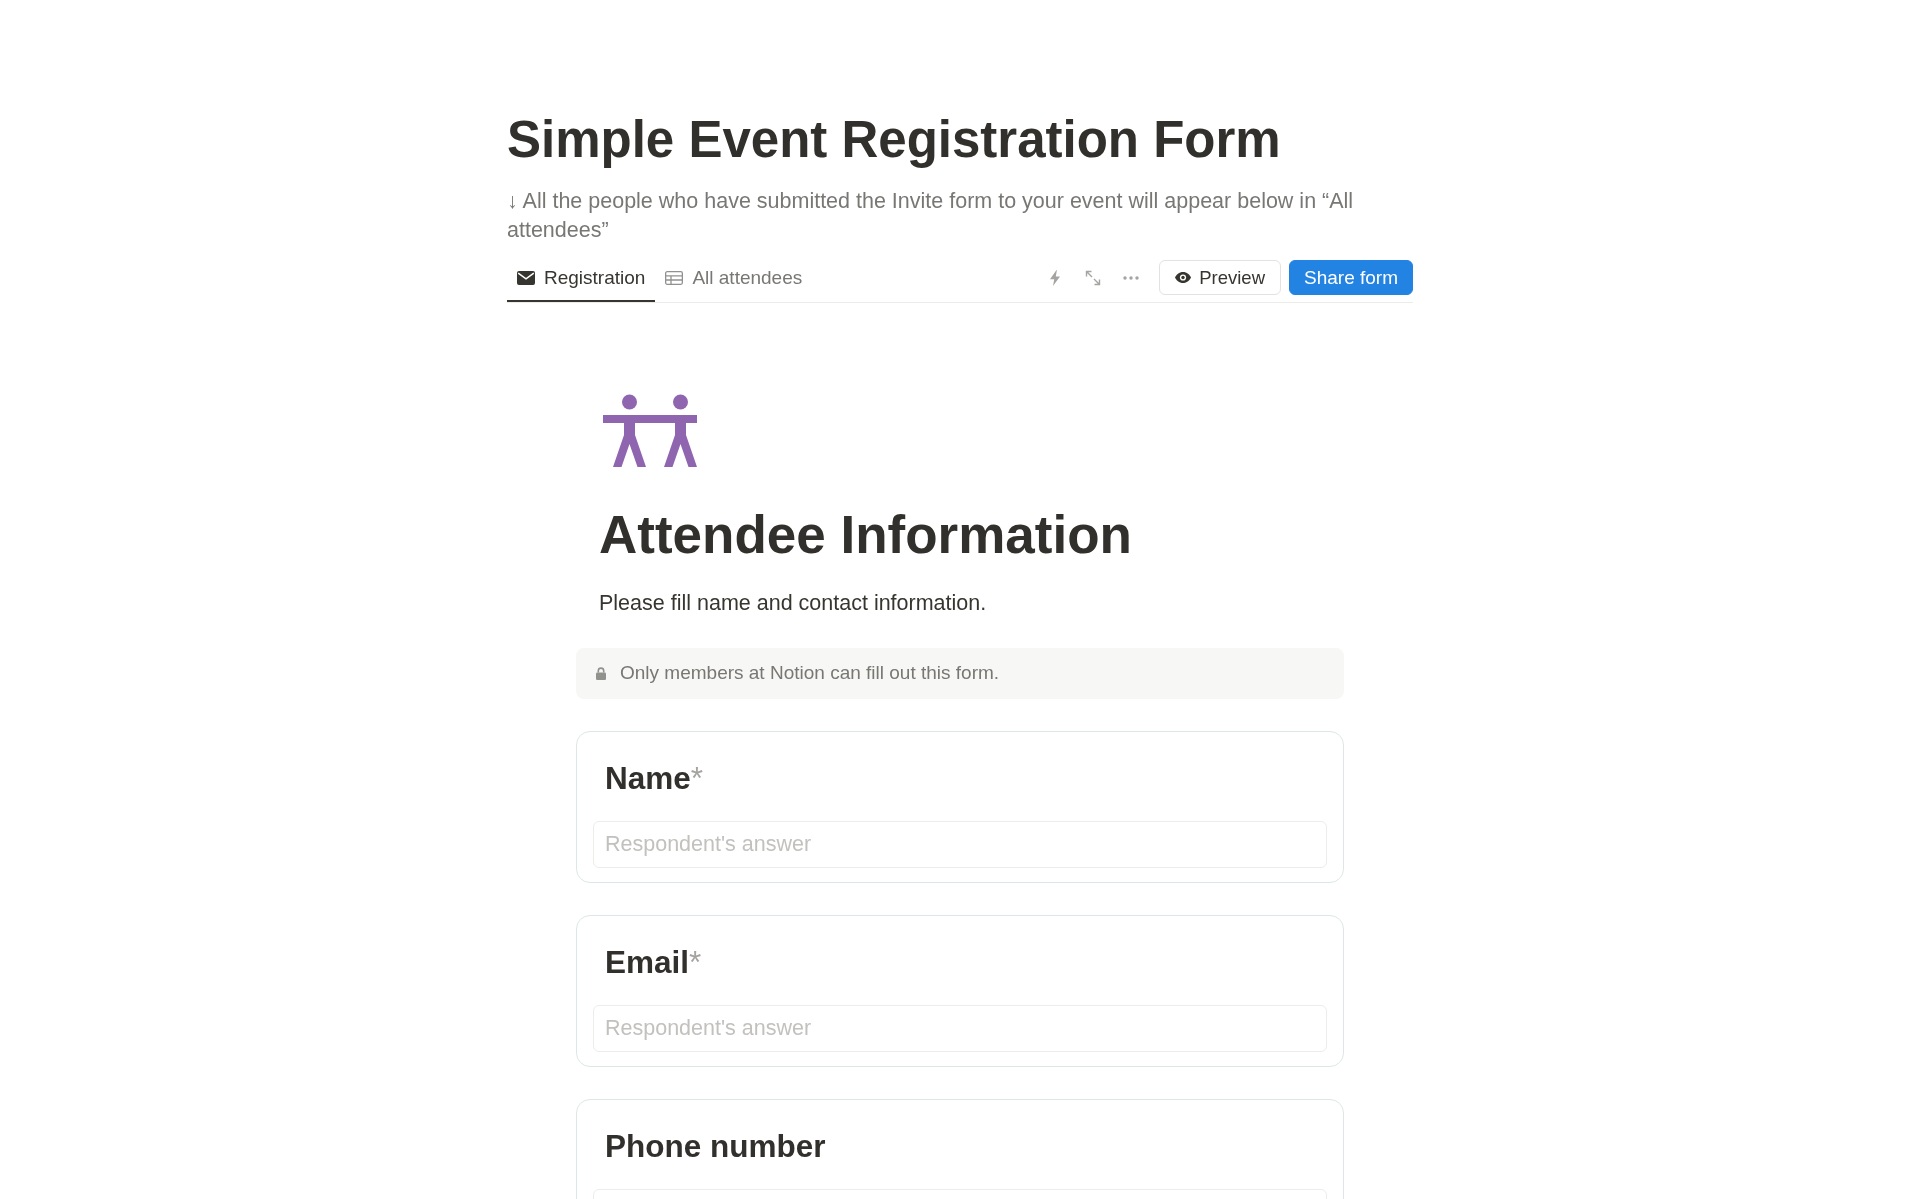 Image resolution: width=1920 pixels, height=1199 pixels. Describe the element at coordinates (526, 278) in the screenshot. I see `envelope-icon` at that location.